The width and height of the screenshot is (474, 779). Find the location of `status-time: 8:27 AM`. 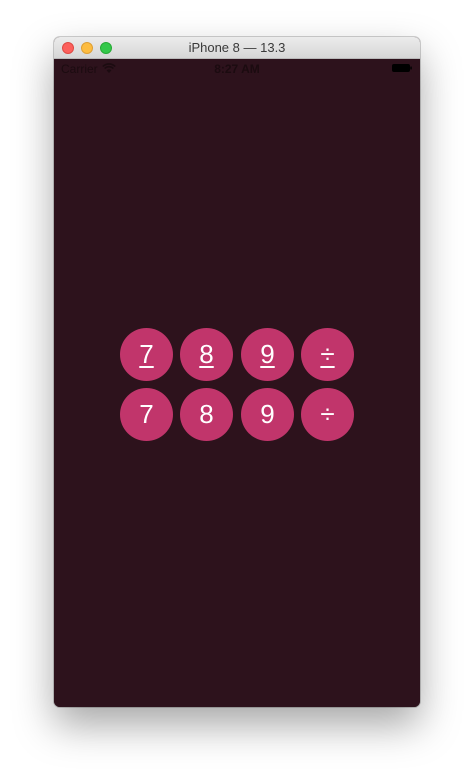

status-time: 8:27 AM is located at coordinates (237, 69).